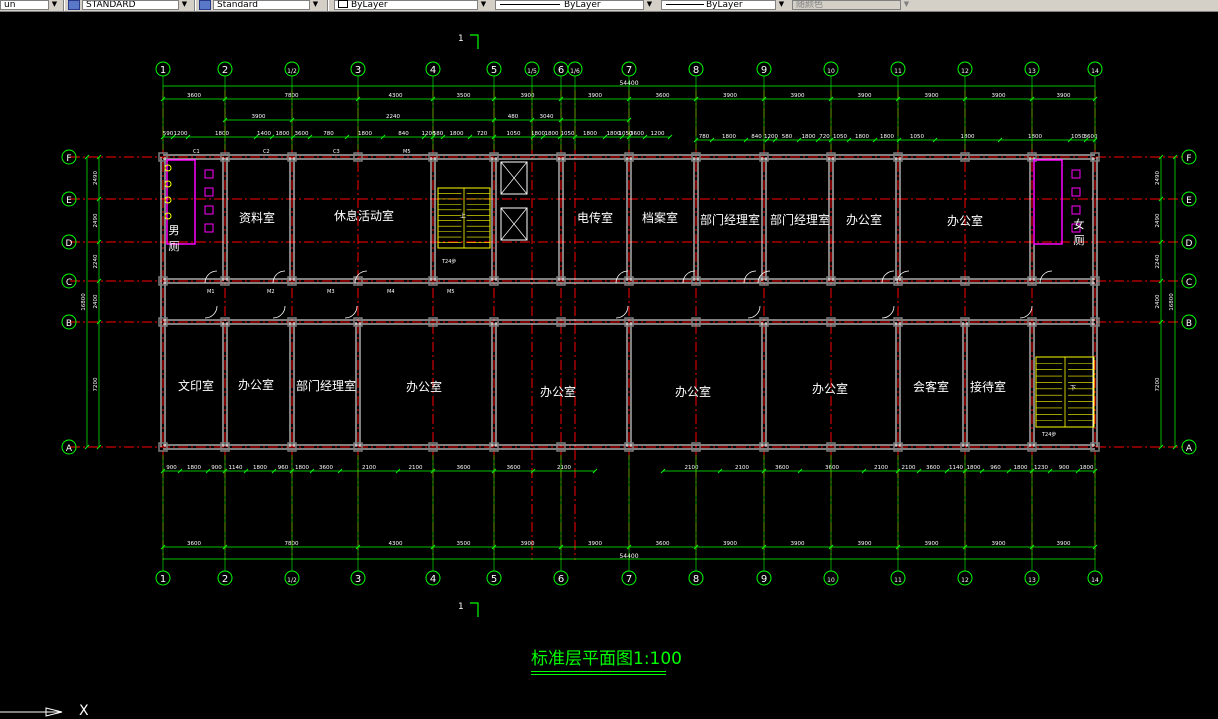  I want to click on text-style-combo: STANDARD, so click(136, 5).